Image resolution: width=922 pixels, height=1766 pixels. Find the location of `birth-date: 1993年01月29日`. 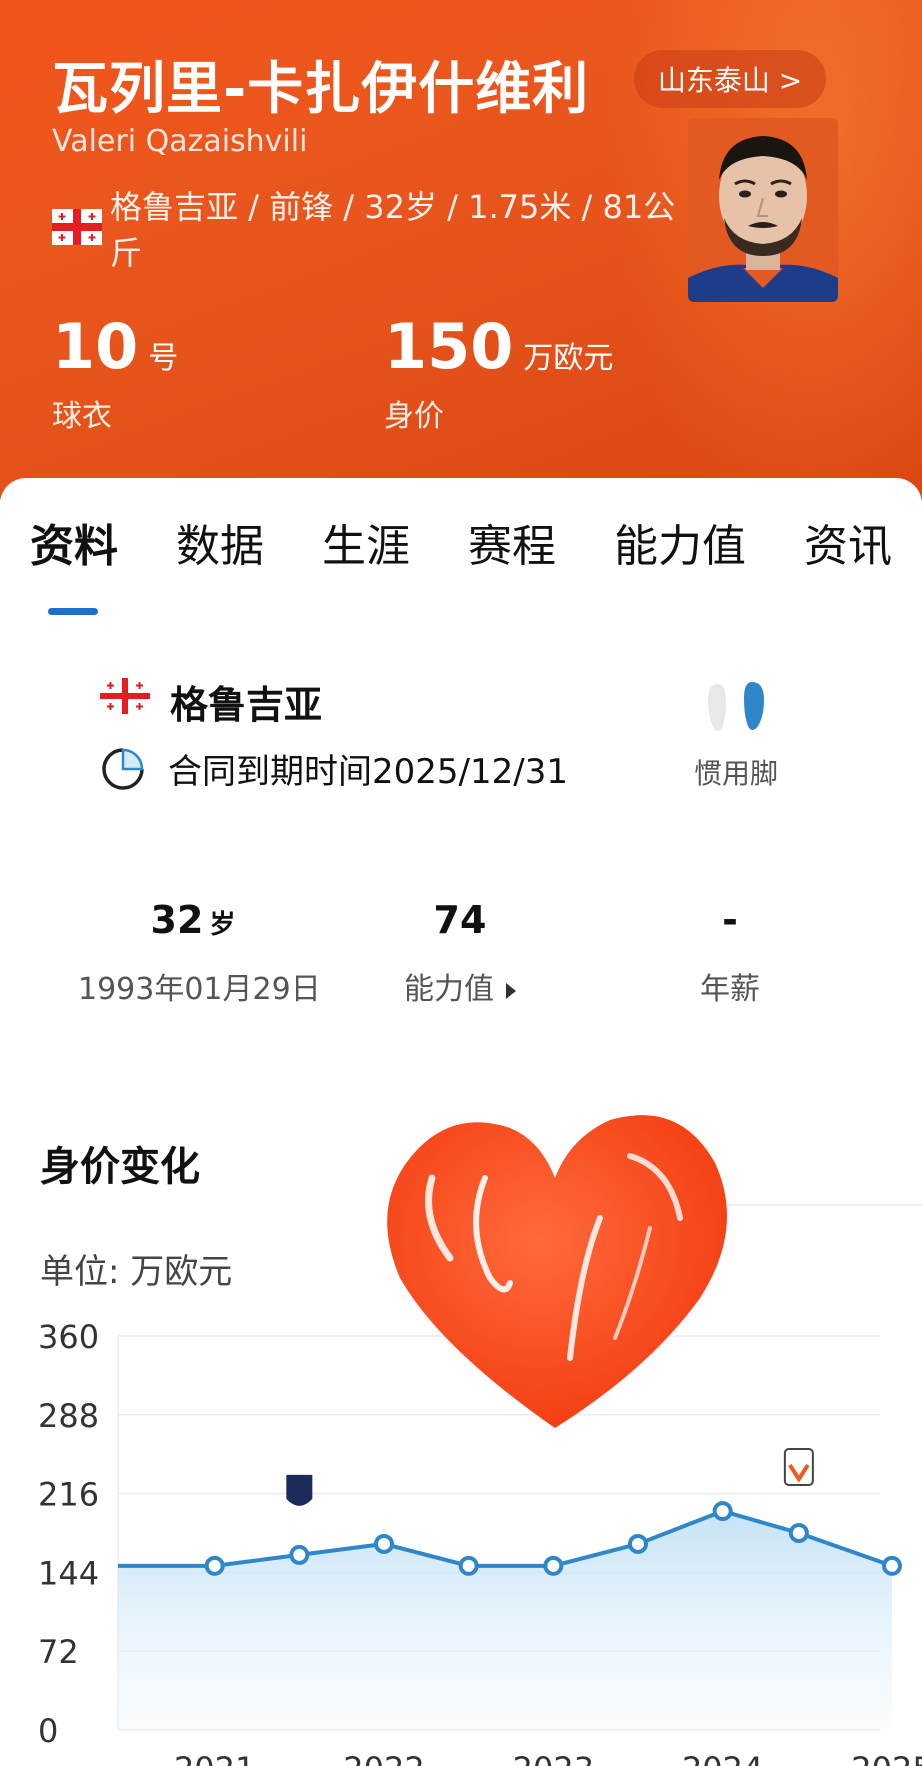

birth-date: 1993年01月29日 is located at coordinates (199, 989).